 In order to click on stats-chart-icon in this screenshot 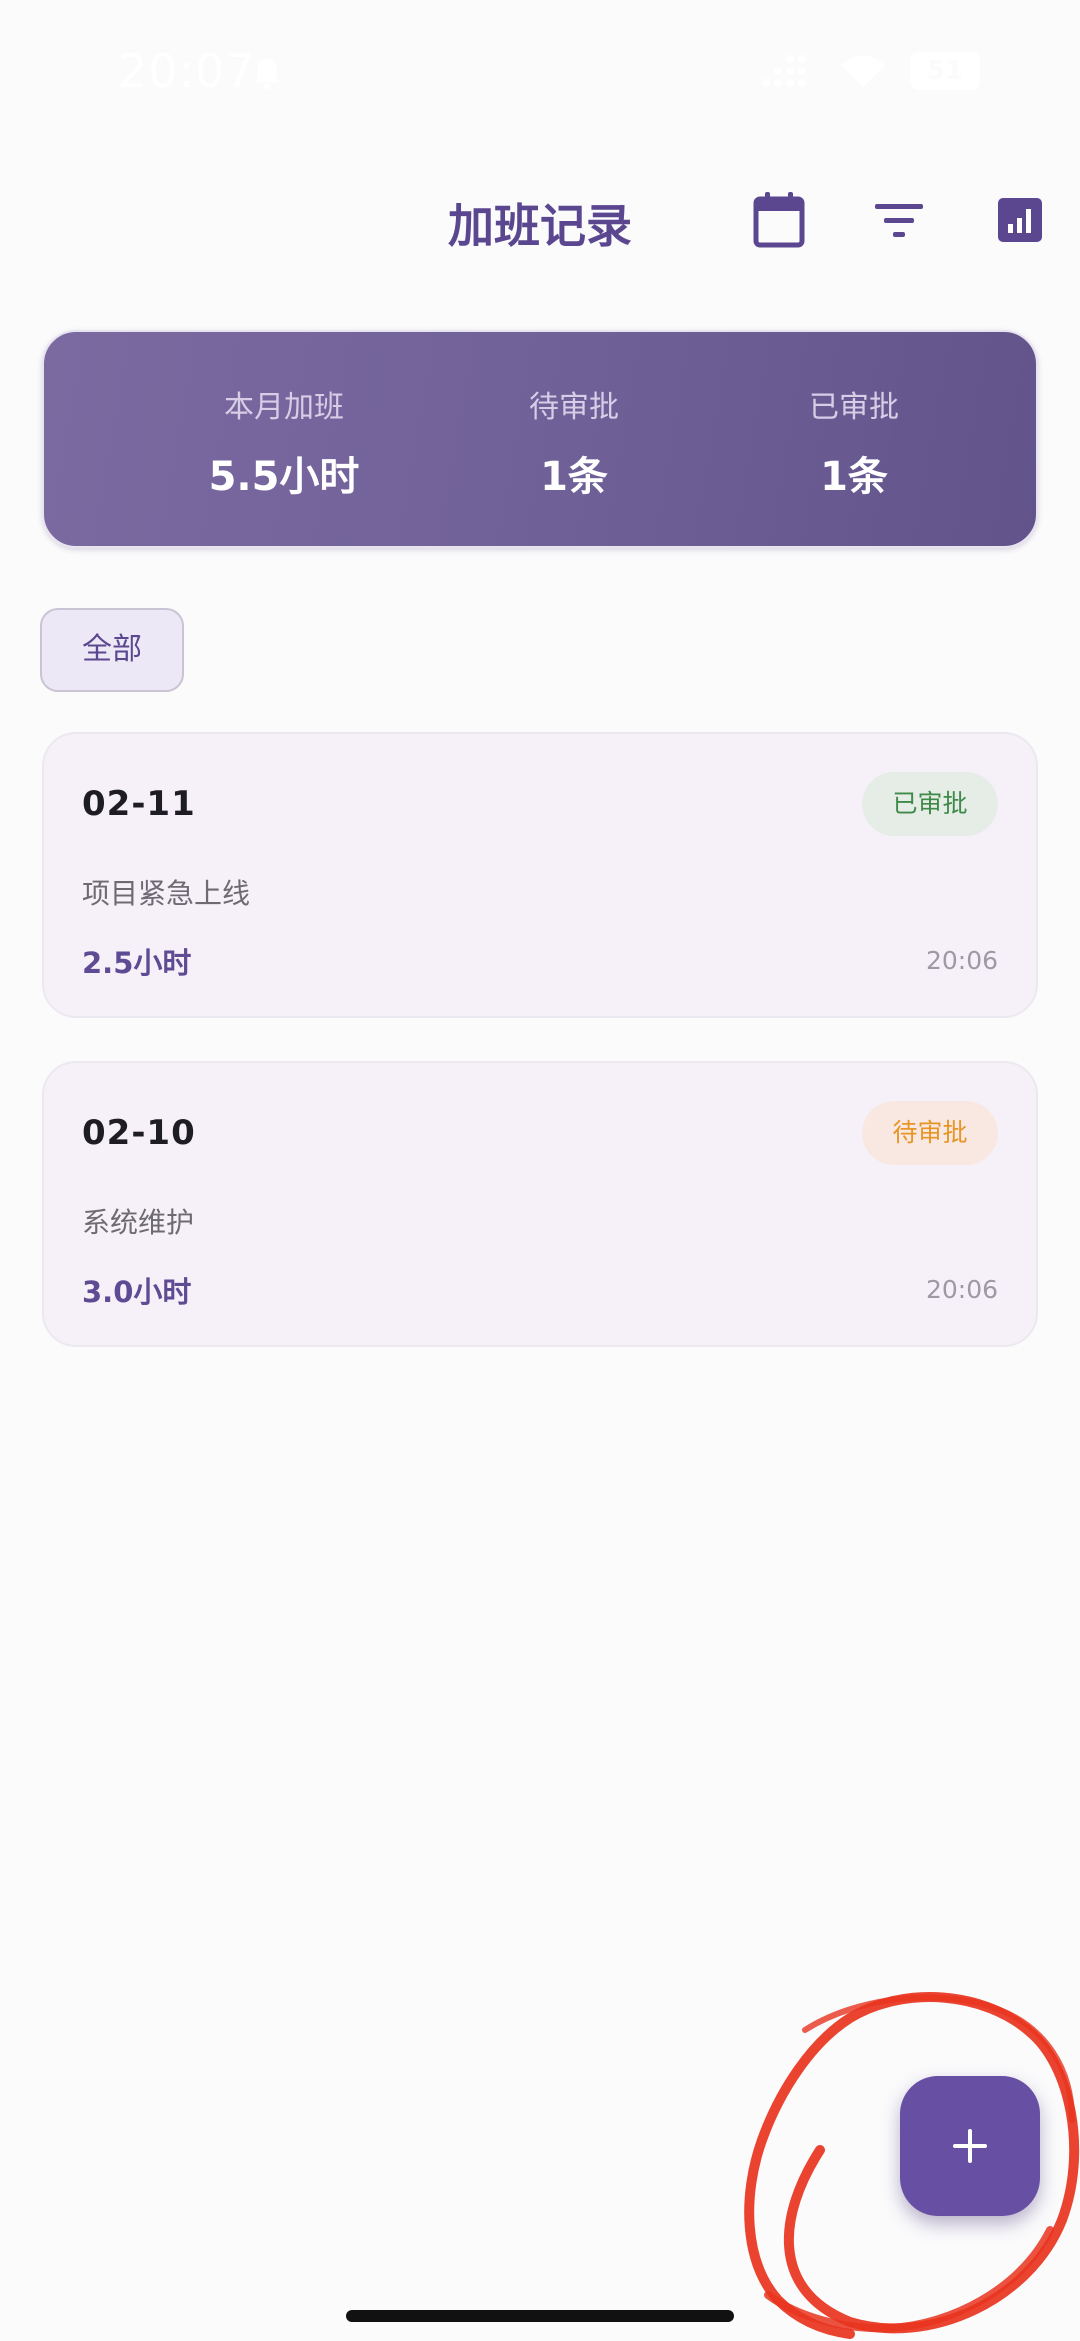, I will do `click(1020, 220)`.